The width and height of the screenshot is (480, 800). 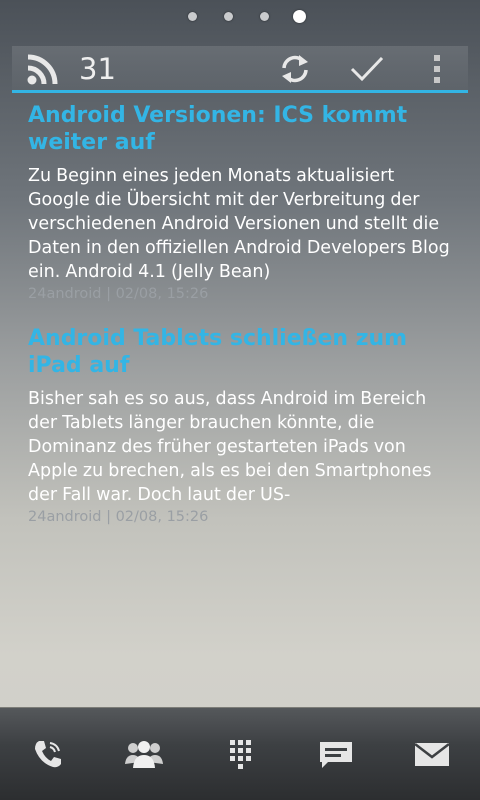 What do you see at coordinates (45, 69) in the screenshot?
I see `rss-icon` at bounding box center [45, 69].